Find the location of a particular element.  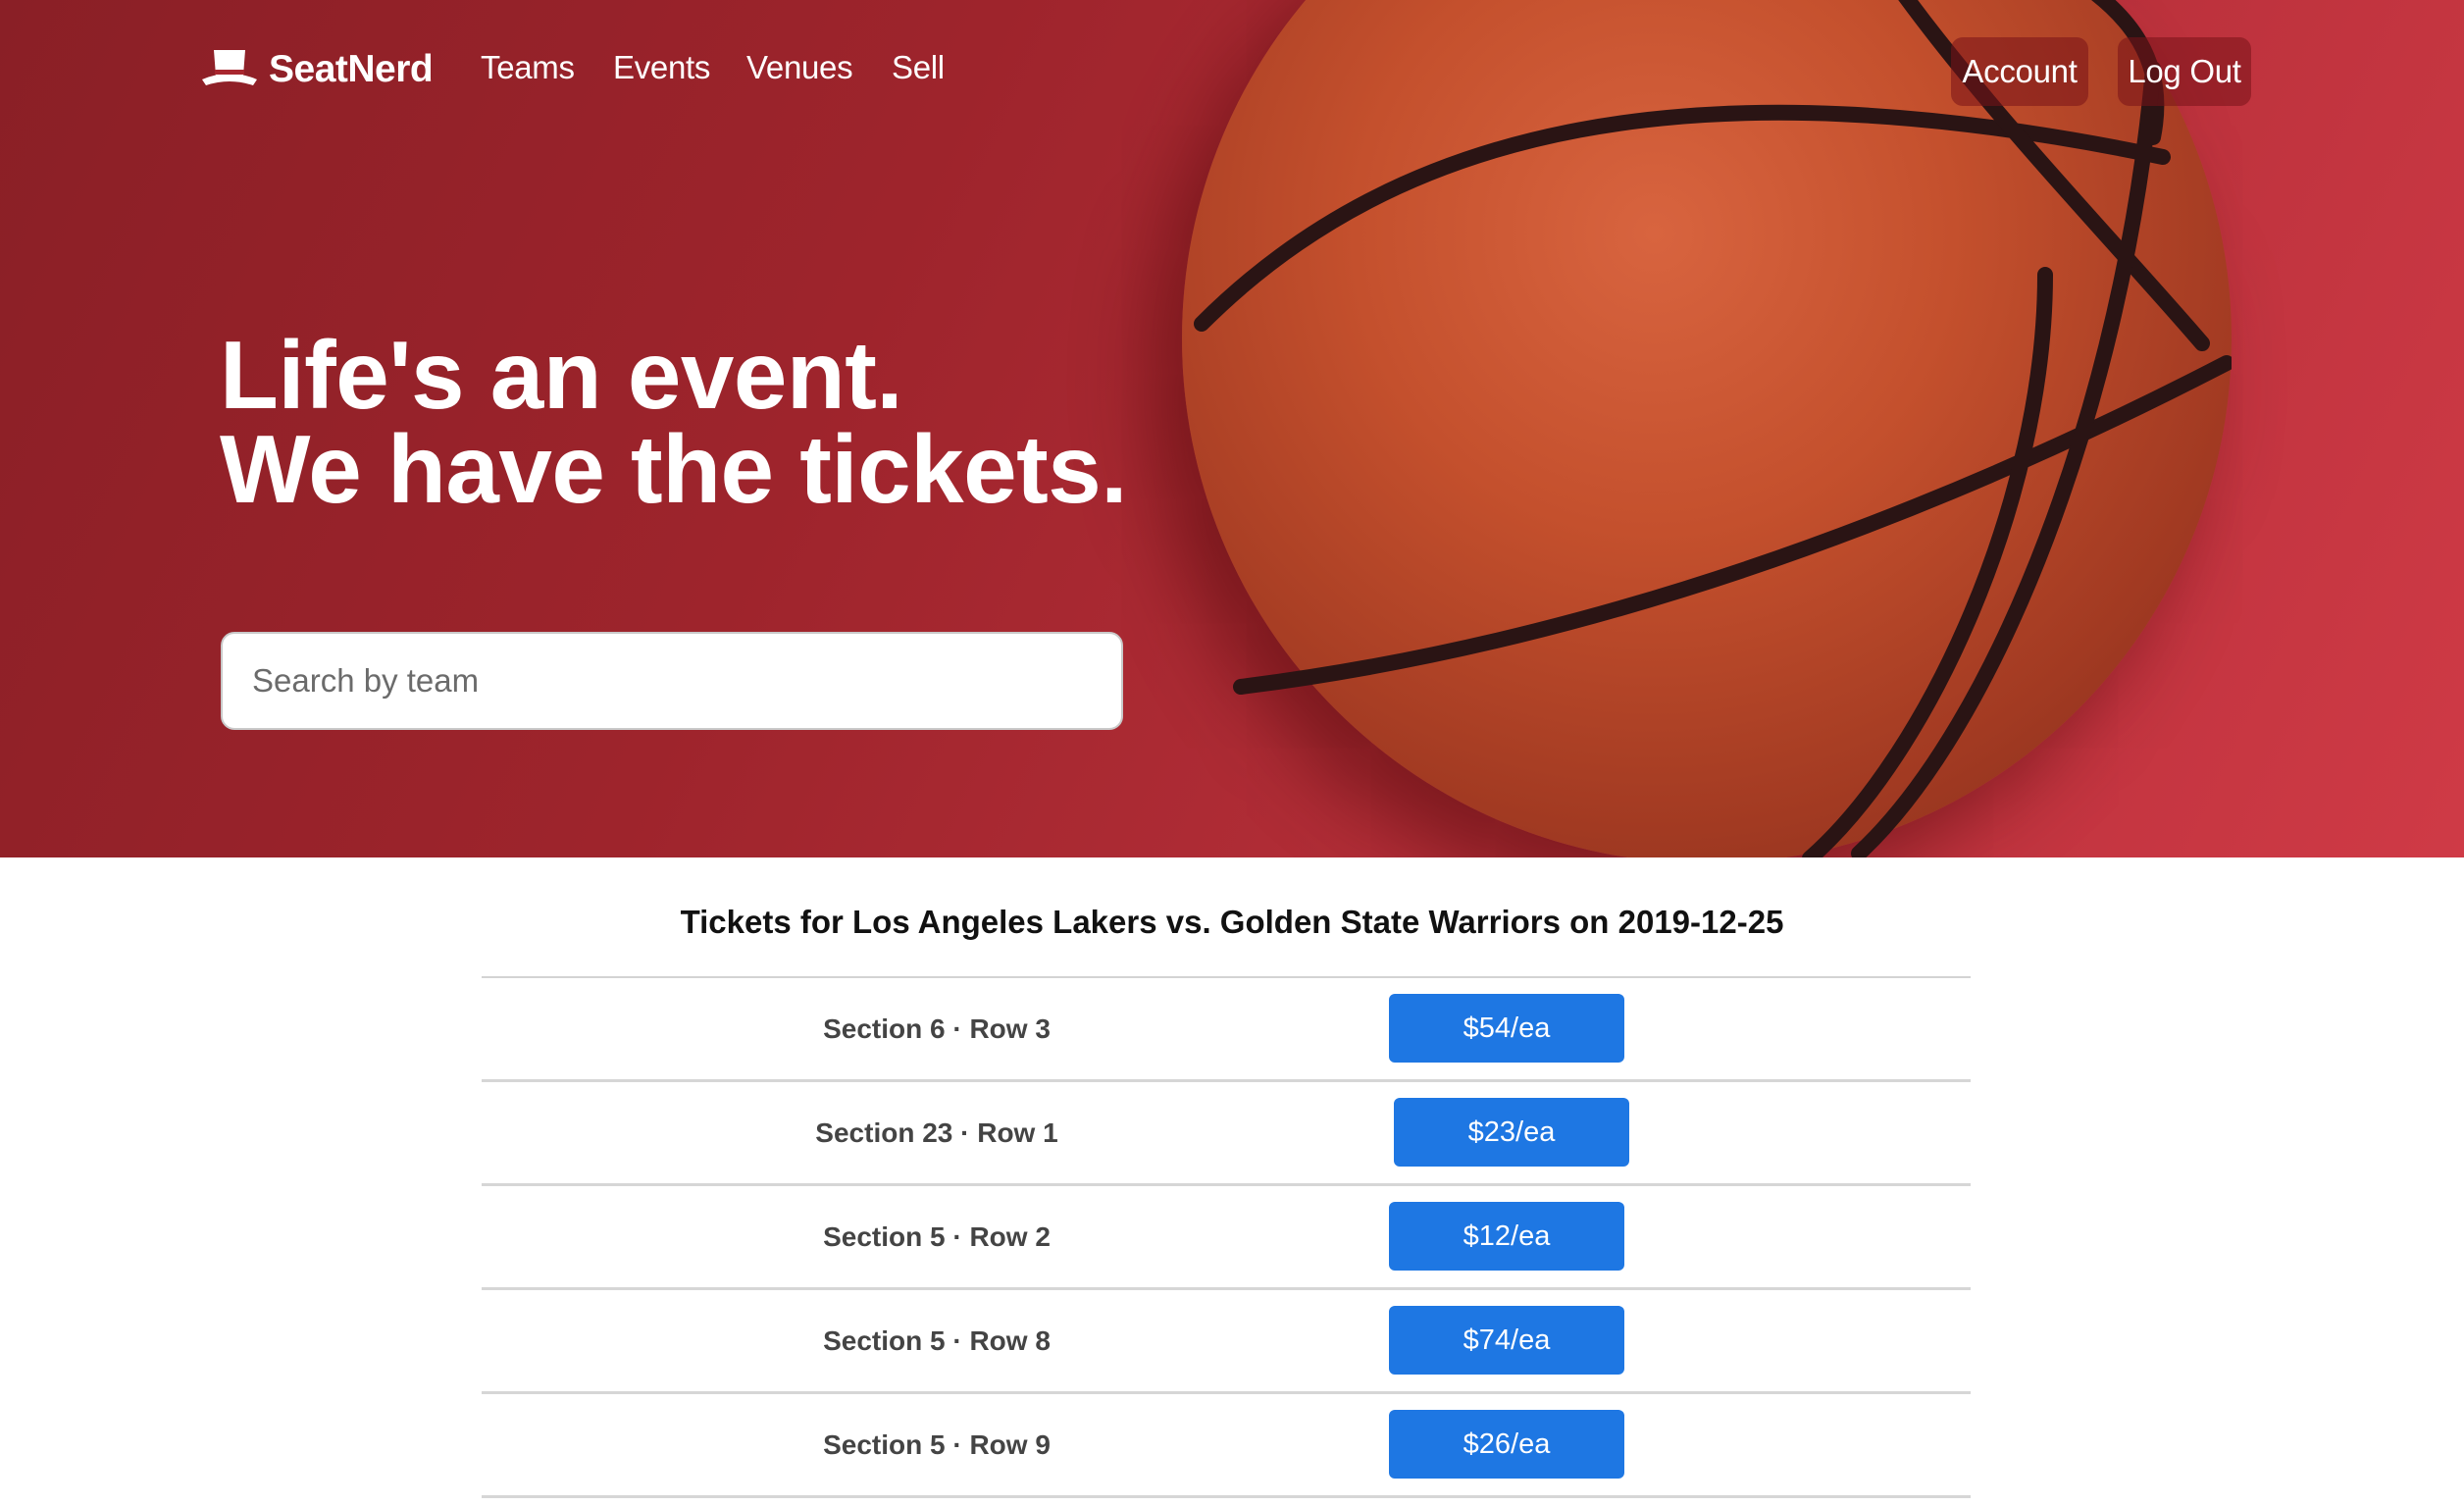

ticket-price-button: $26/ea is located at coordinates (1506, 1445).